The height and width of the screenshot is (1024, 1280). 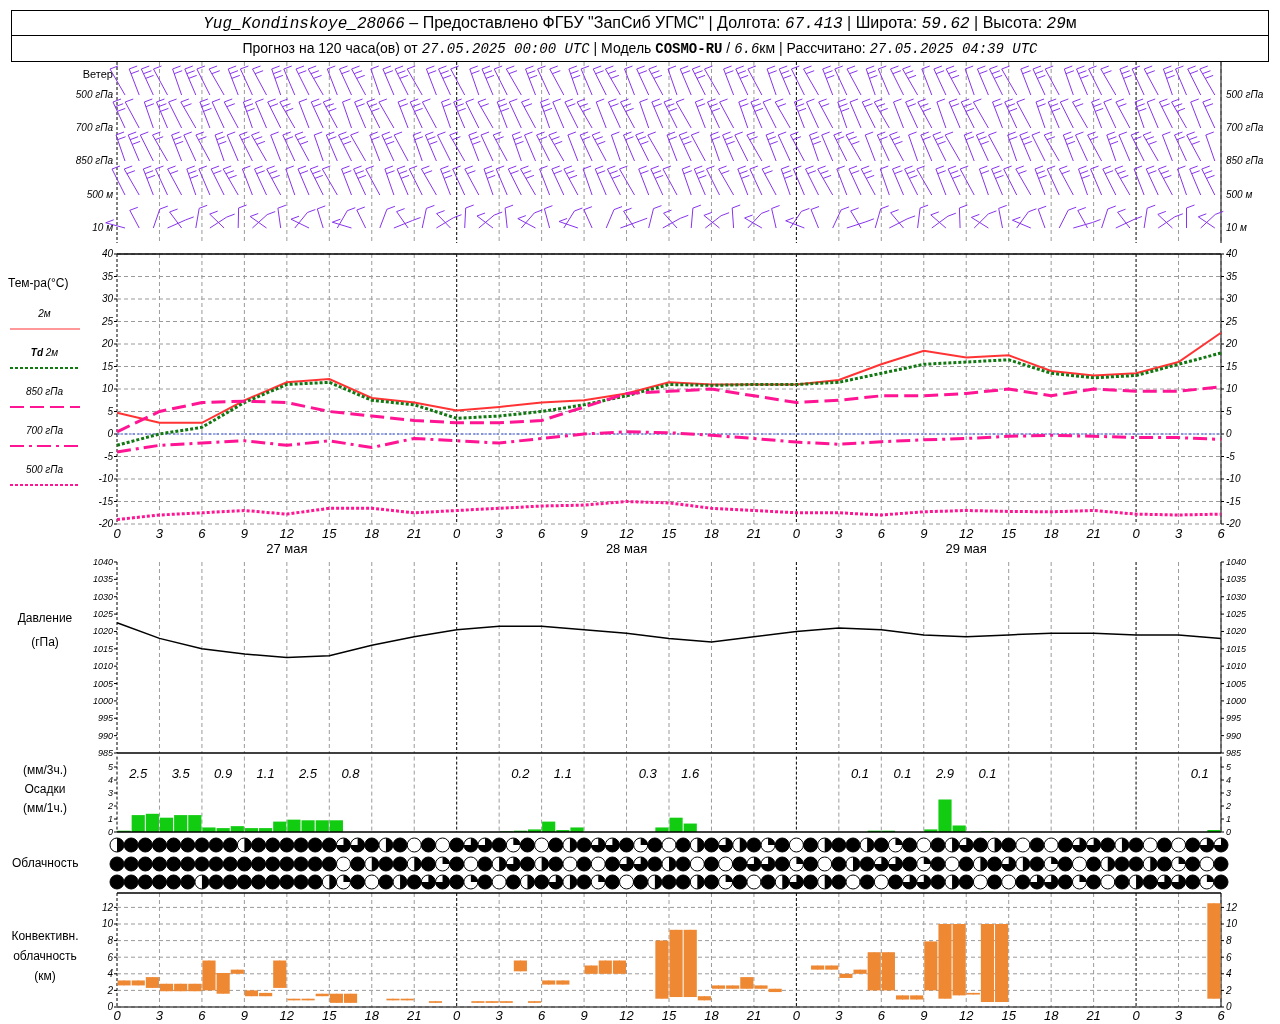 I want to click on y-tick-label: 40, so click(x=1232, y=254).